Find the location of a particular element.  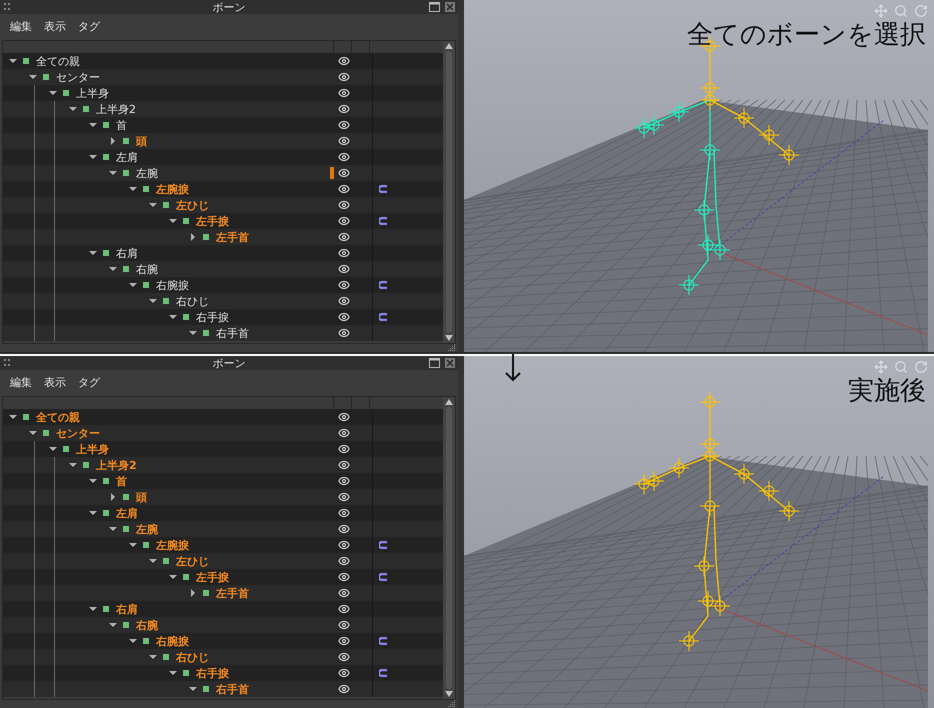

menu-item: タグ is located at coordinates (89, 383).